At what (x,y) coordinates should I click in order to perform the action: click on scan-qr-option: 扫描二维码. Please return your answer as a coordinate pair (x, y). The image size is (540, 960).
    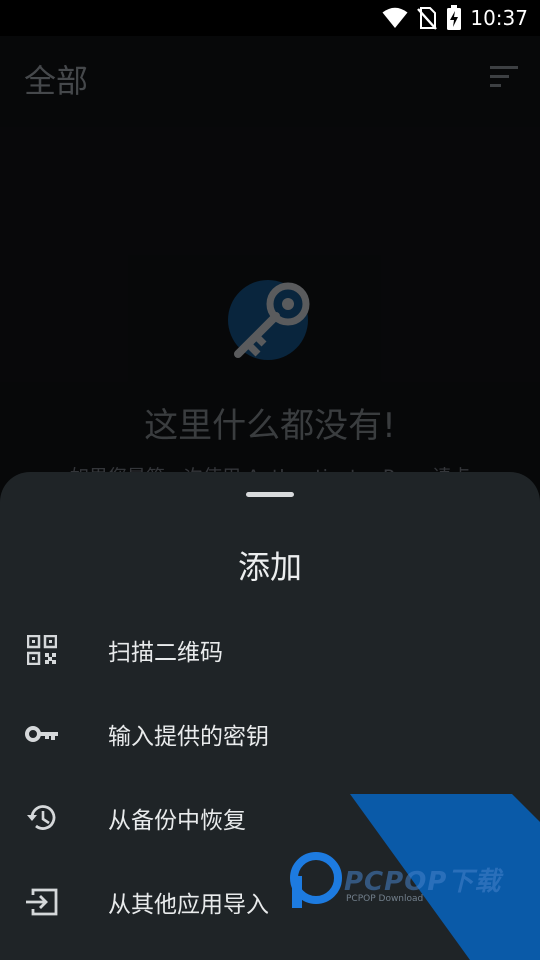
    Looking at the image, I should click on (270, 650).